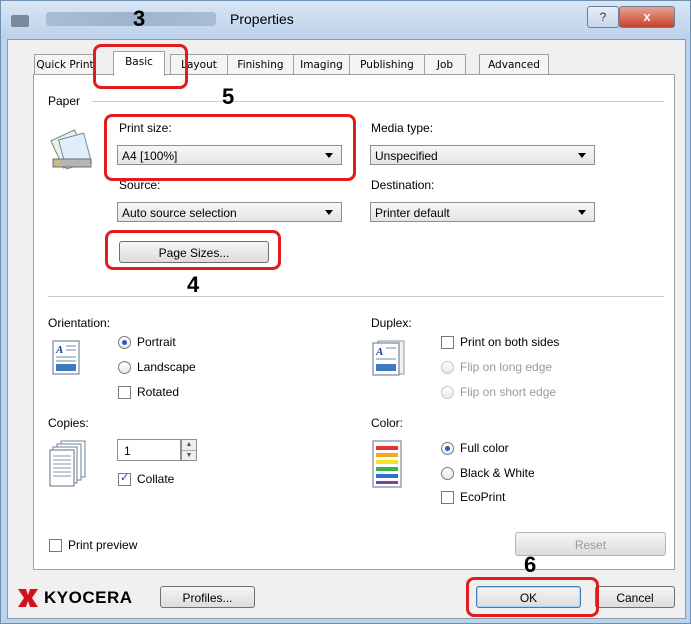 The width and height of the screenshot is (691, 624). What do you see at coordinates (391, 323) in the screenshot?
I see `duplex-label: Duplex:` at bounding box center [391, 323].